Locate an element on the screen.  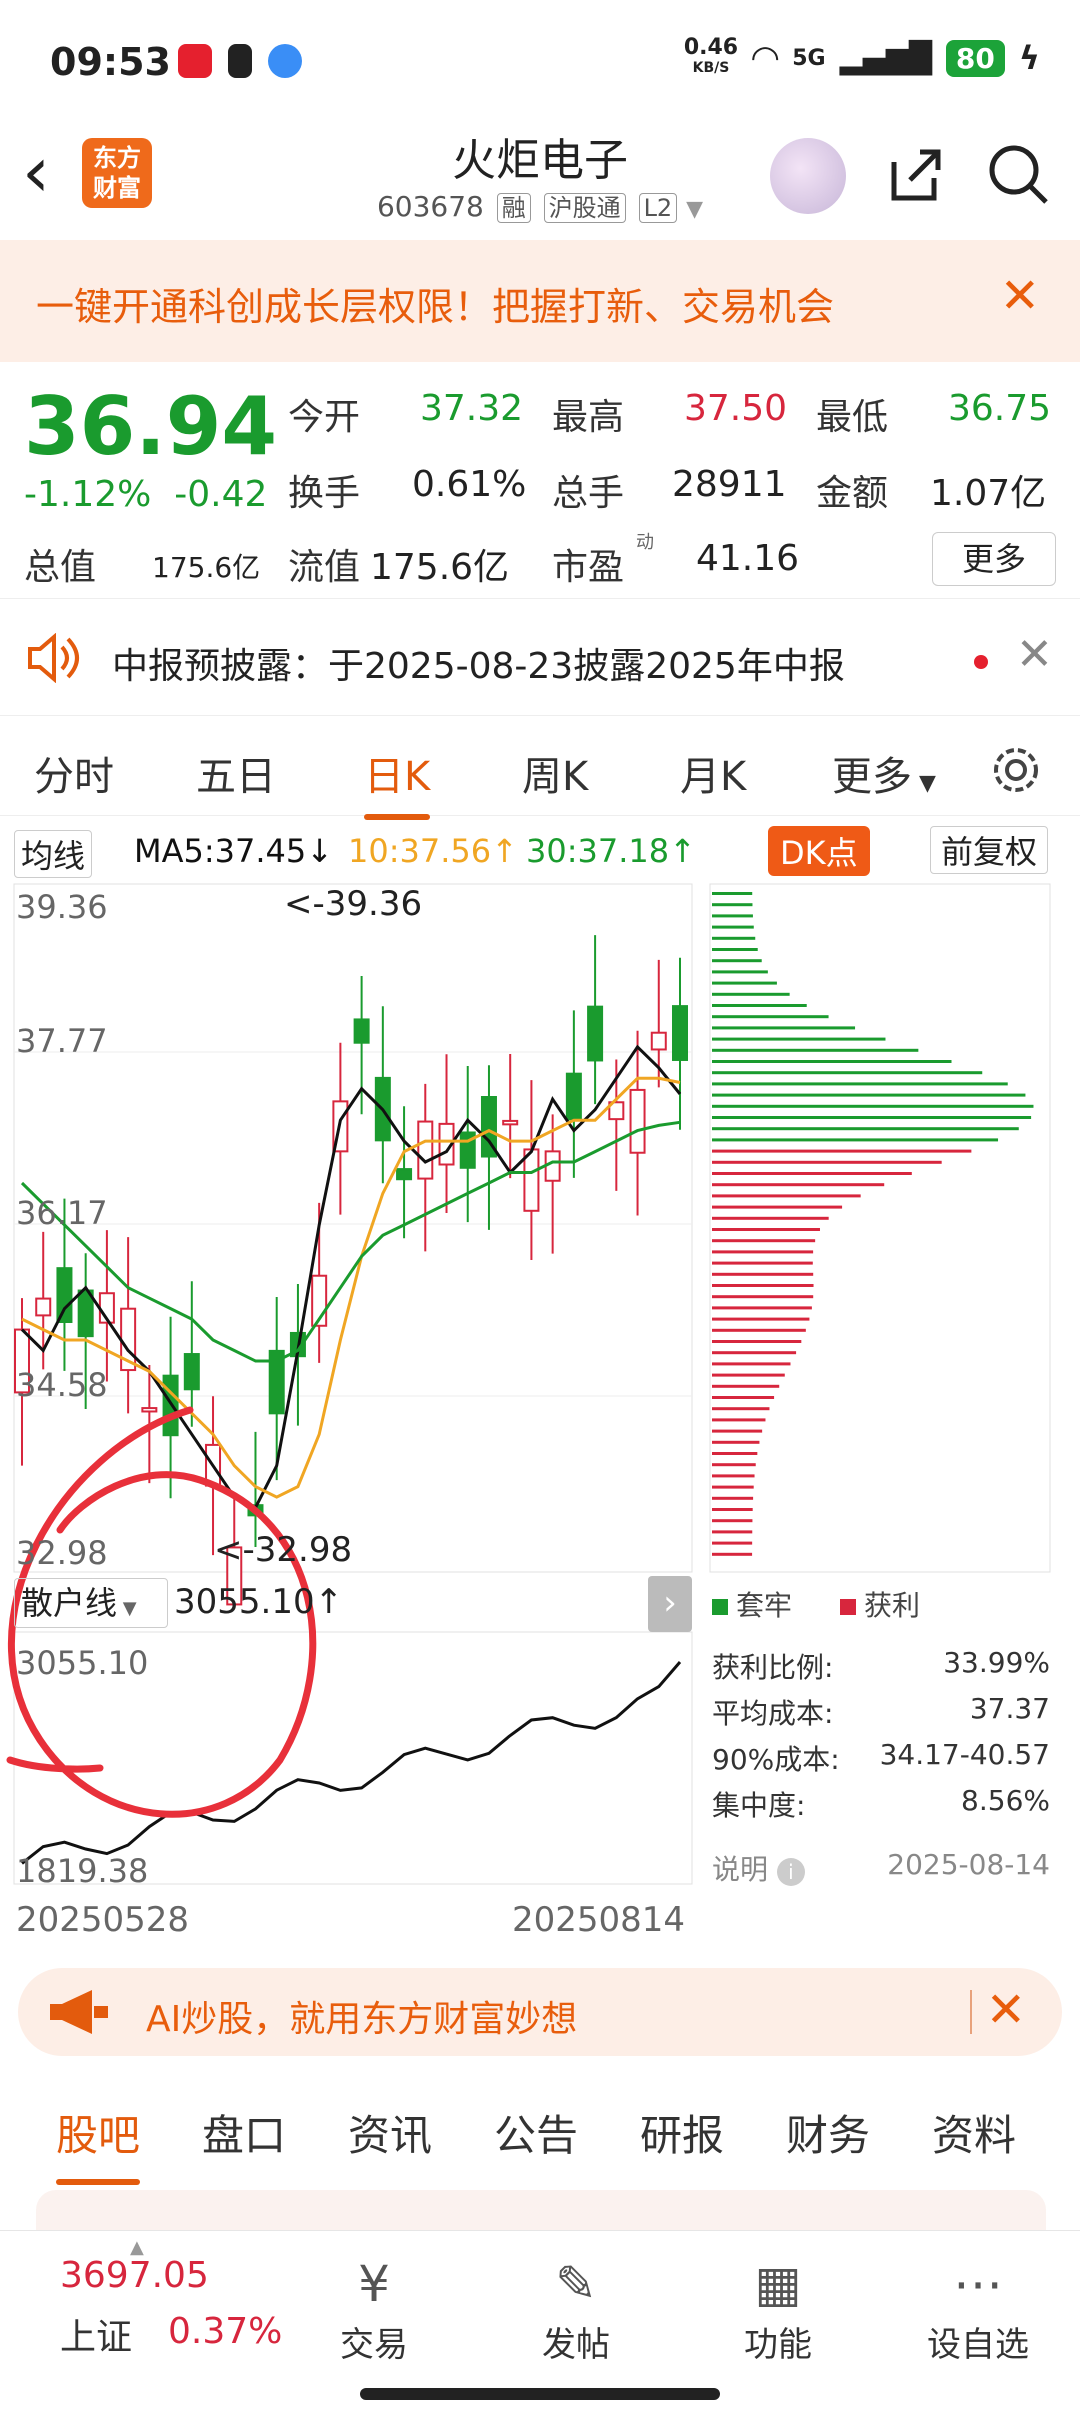
tab-daily-k: 日K is located at coordinates (397, 782).